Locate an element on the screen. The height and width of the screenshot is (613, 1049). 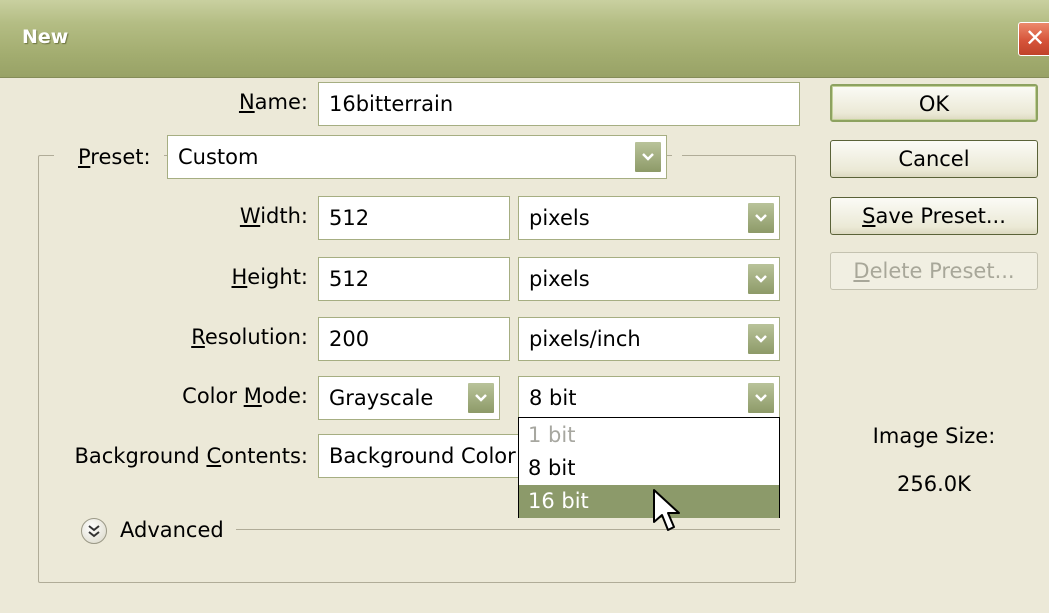
name-label-rest: ame: is located at coordinates (281, 102).